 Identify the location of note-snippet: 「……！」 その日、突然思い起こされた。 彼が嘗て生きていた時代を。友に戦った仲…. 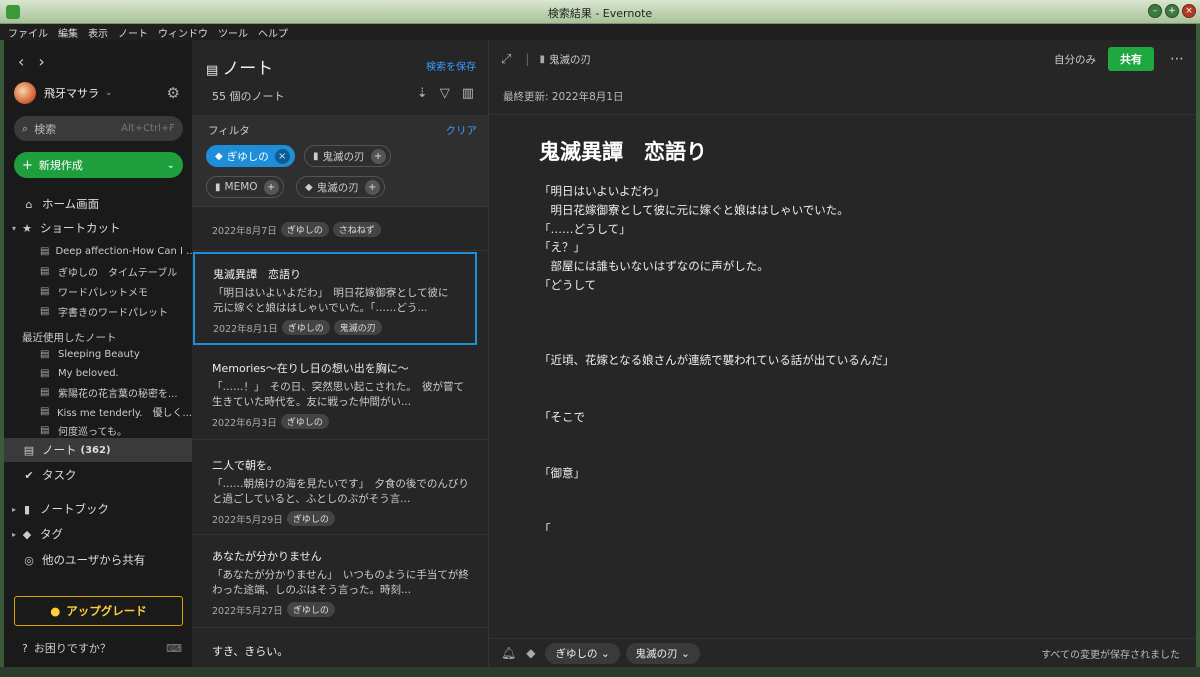
(338, 394).